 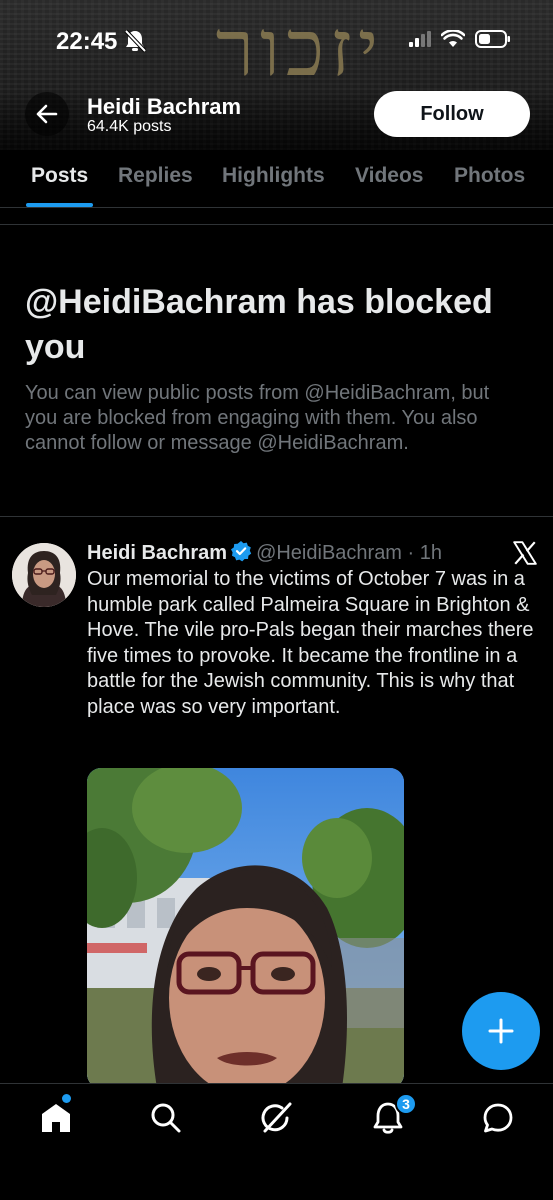 I want to click on follow-button: Follow, so click(x=452, y=114).